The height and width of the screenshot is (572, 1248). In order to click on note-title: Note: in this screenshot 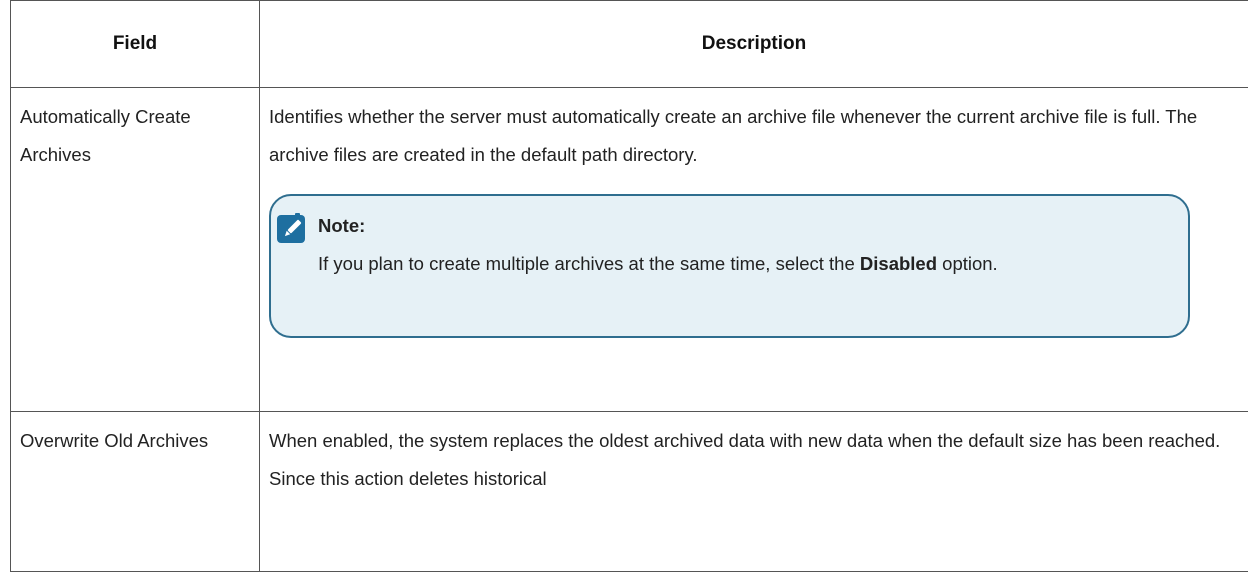, I will do `click(341, 226)`.